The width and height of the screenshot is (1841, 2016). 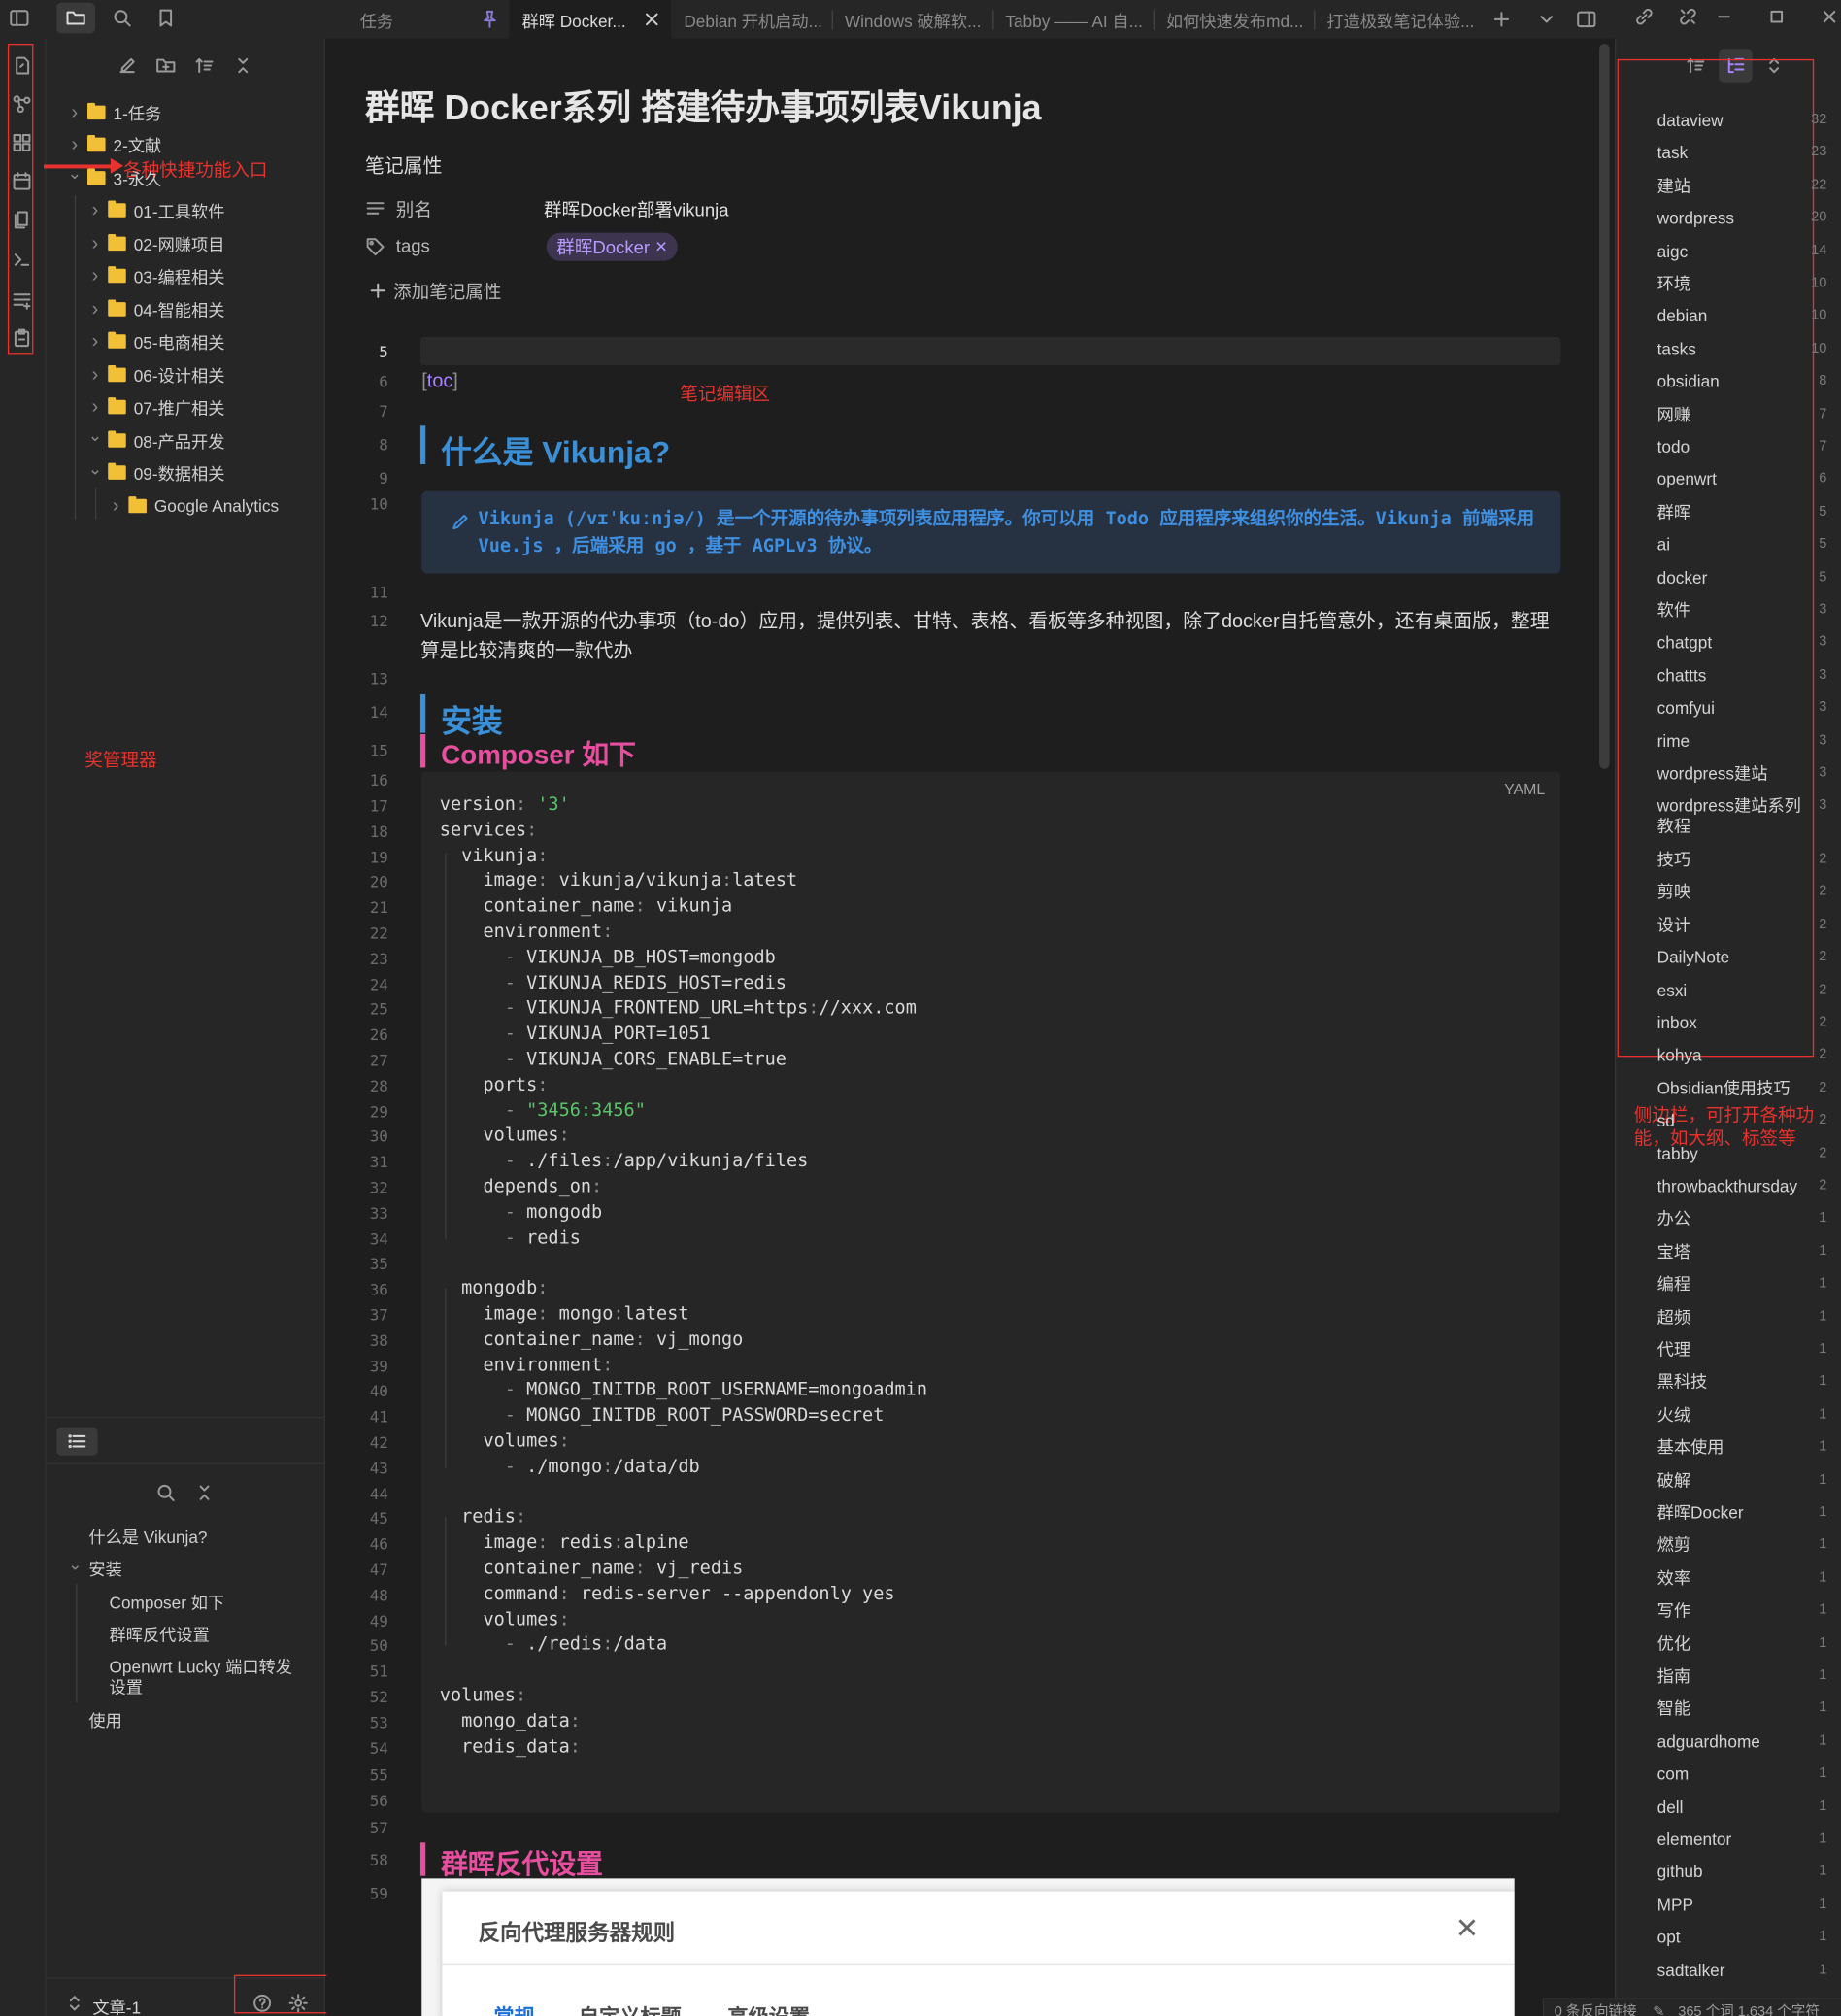 I want to click on tree-folder: › 03-编程相关, so click(x=156, y=275).